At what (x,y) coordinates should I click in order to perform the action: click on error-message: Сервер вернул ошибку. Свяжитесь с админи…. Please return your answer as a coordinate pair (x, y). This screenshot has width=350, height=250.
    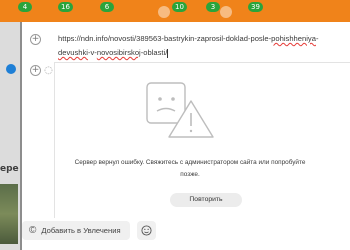
    Looking at the image, I should click on (190, 168).